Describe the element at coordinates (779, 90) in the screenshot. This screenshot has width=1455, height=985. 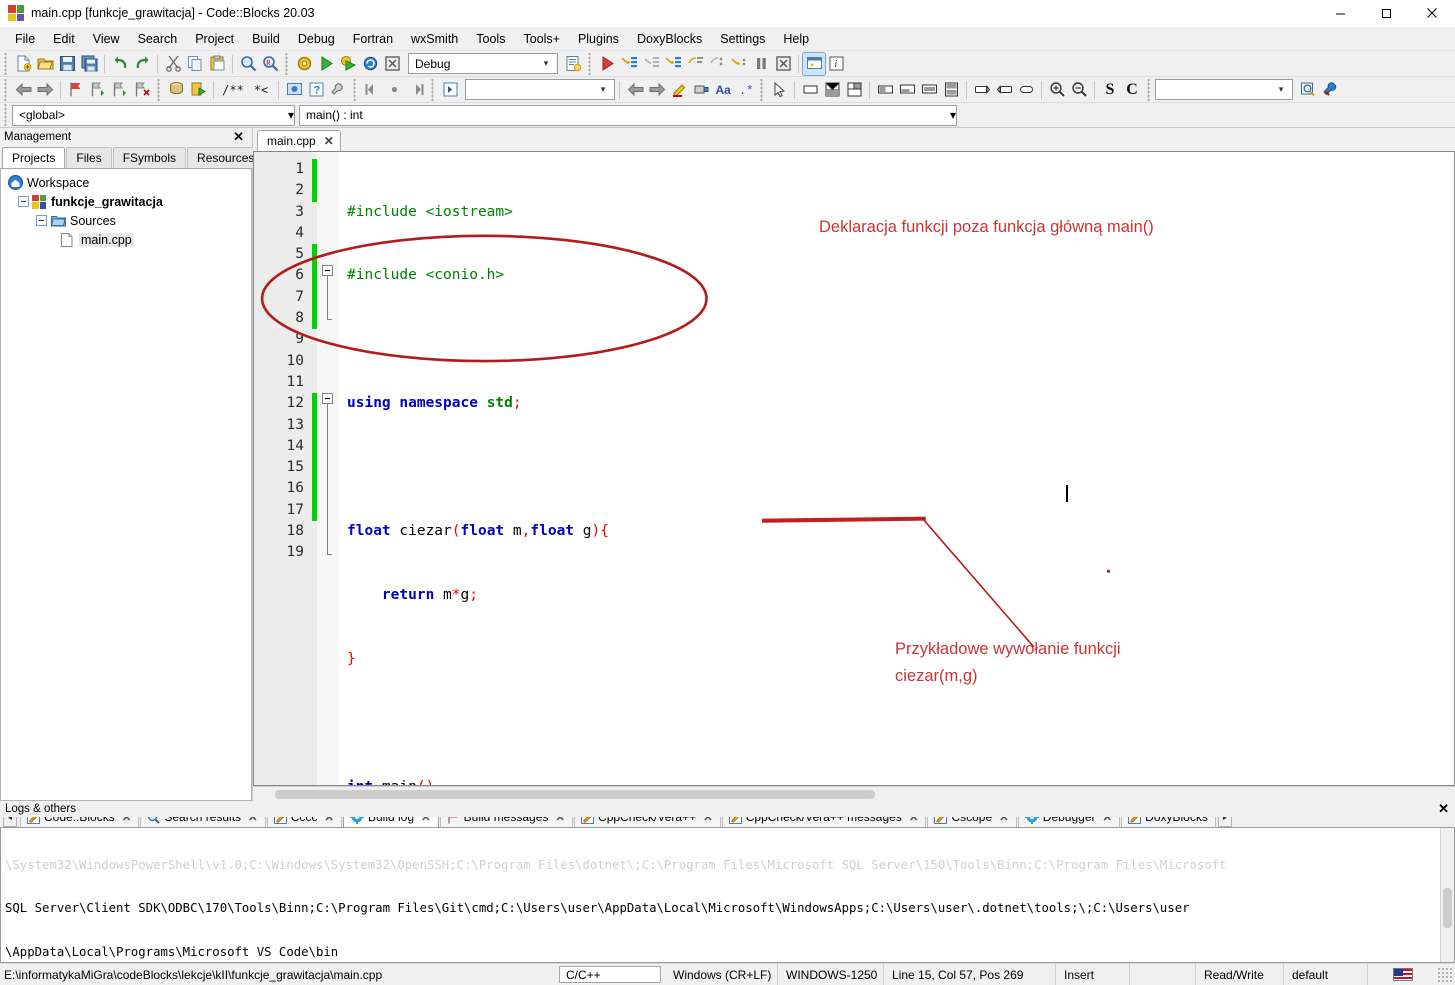
I see `wxsmith-pointer-icon` at that location.